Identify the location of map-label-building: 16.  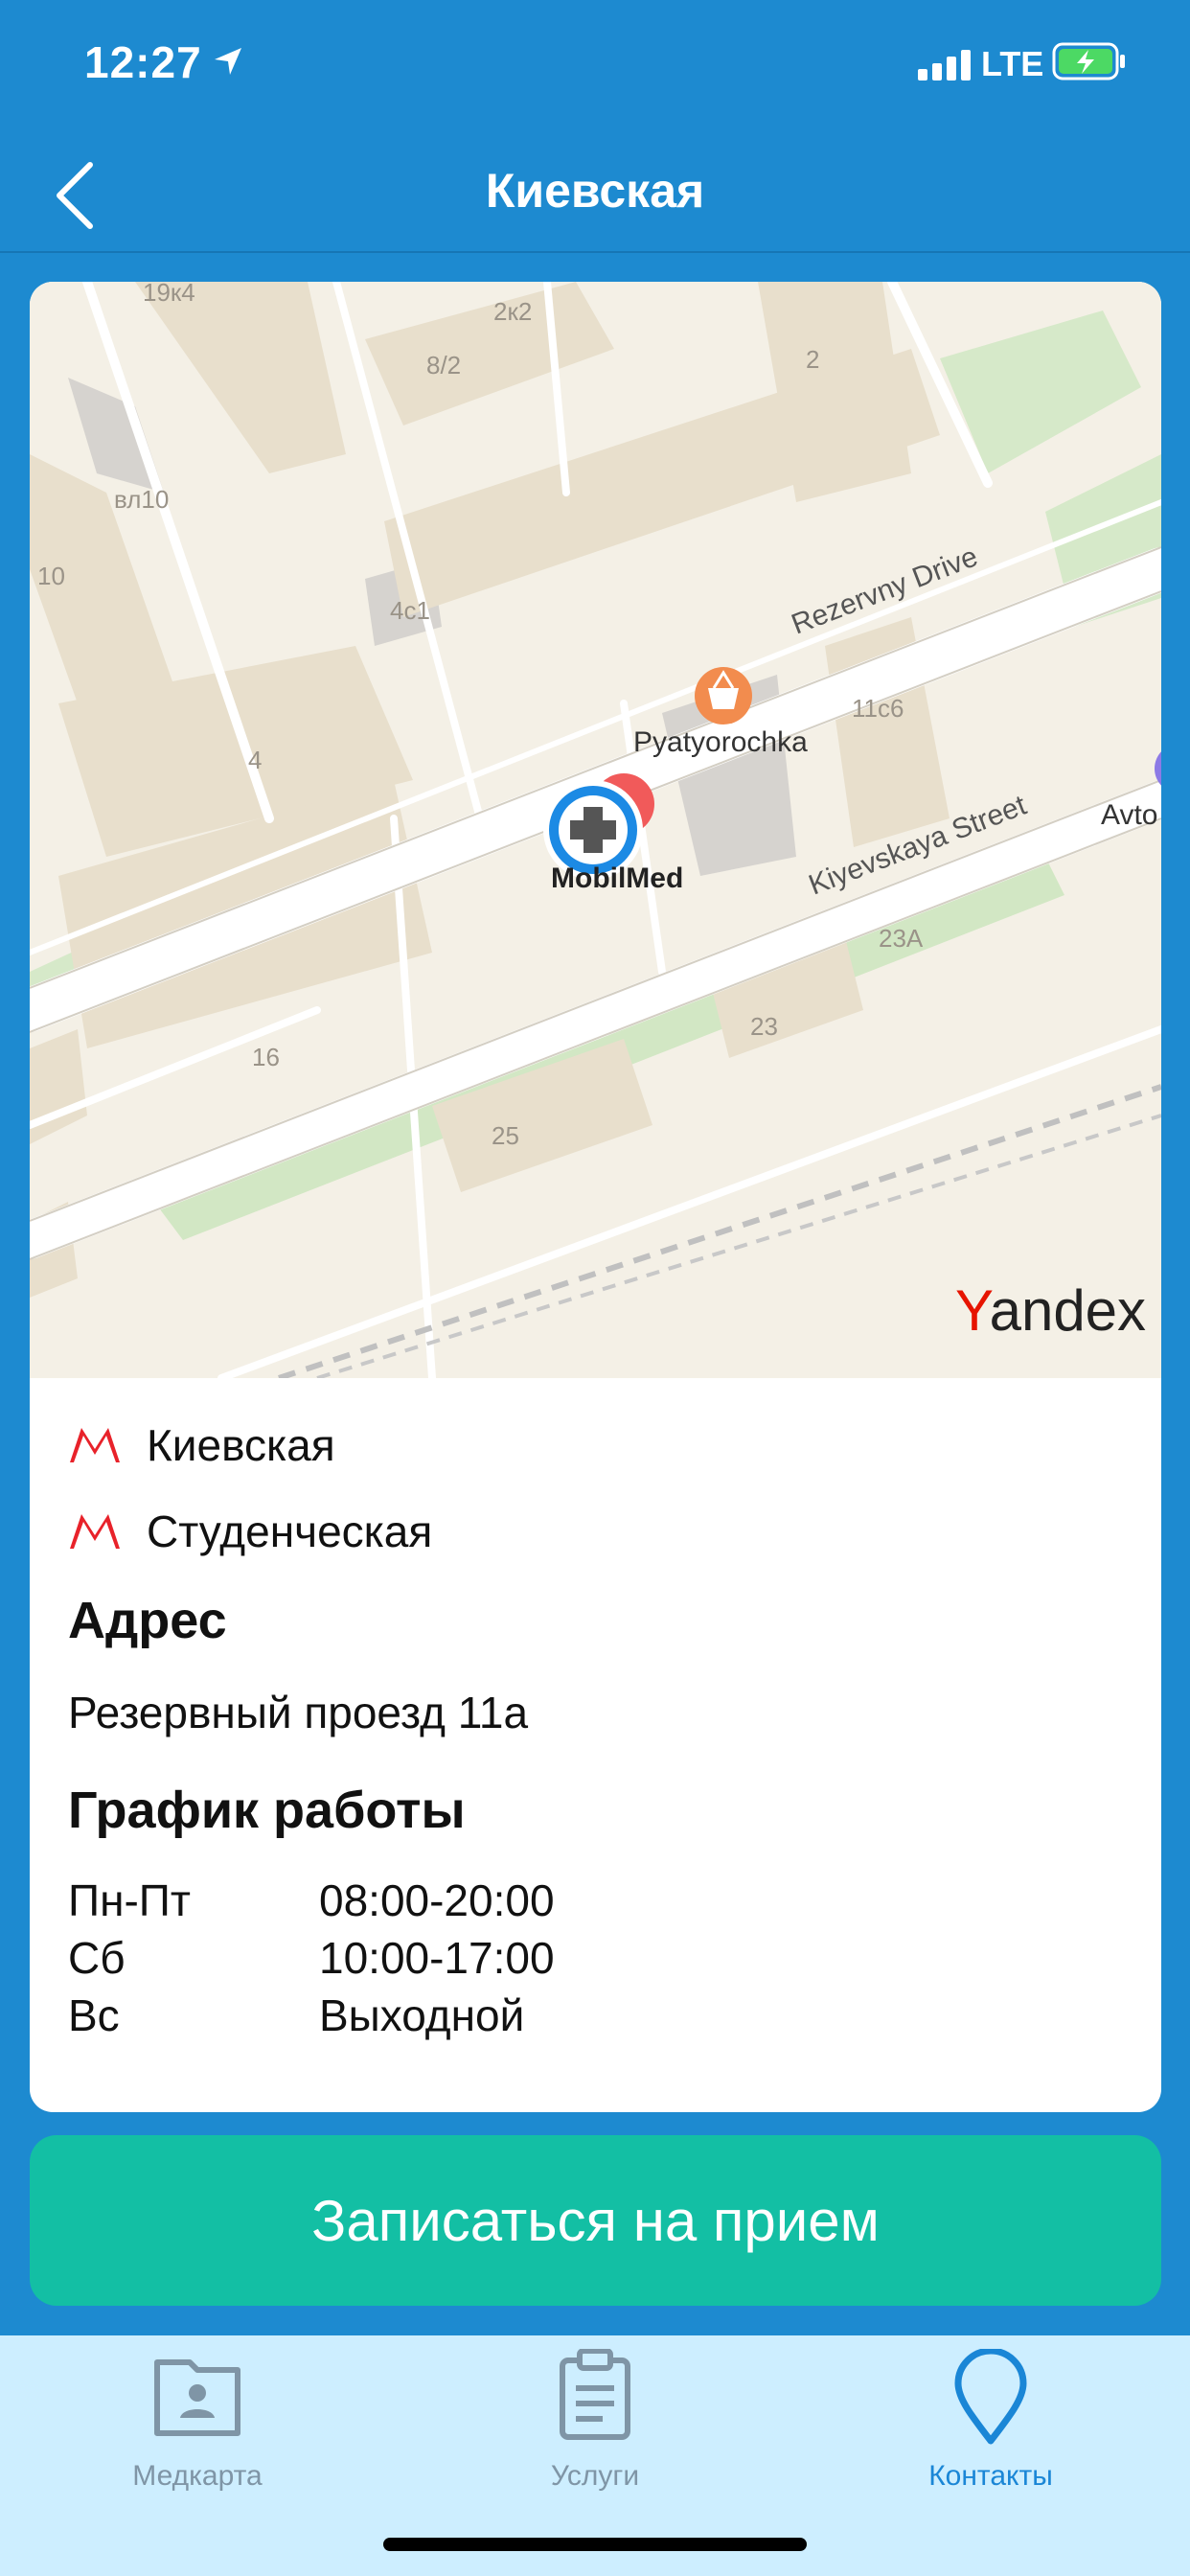
(266, 1057).